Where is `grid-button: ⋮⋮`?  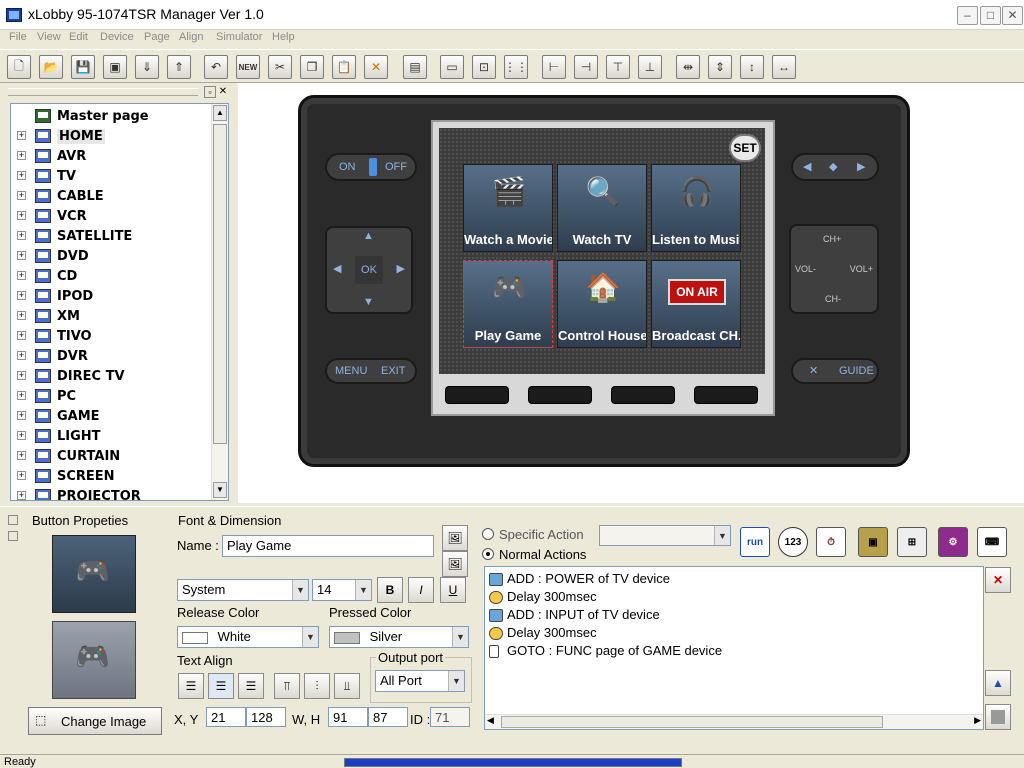
grid-button: ⋮⋮ is located at coordinates (516, 67).